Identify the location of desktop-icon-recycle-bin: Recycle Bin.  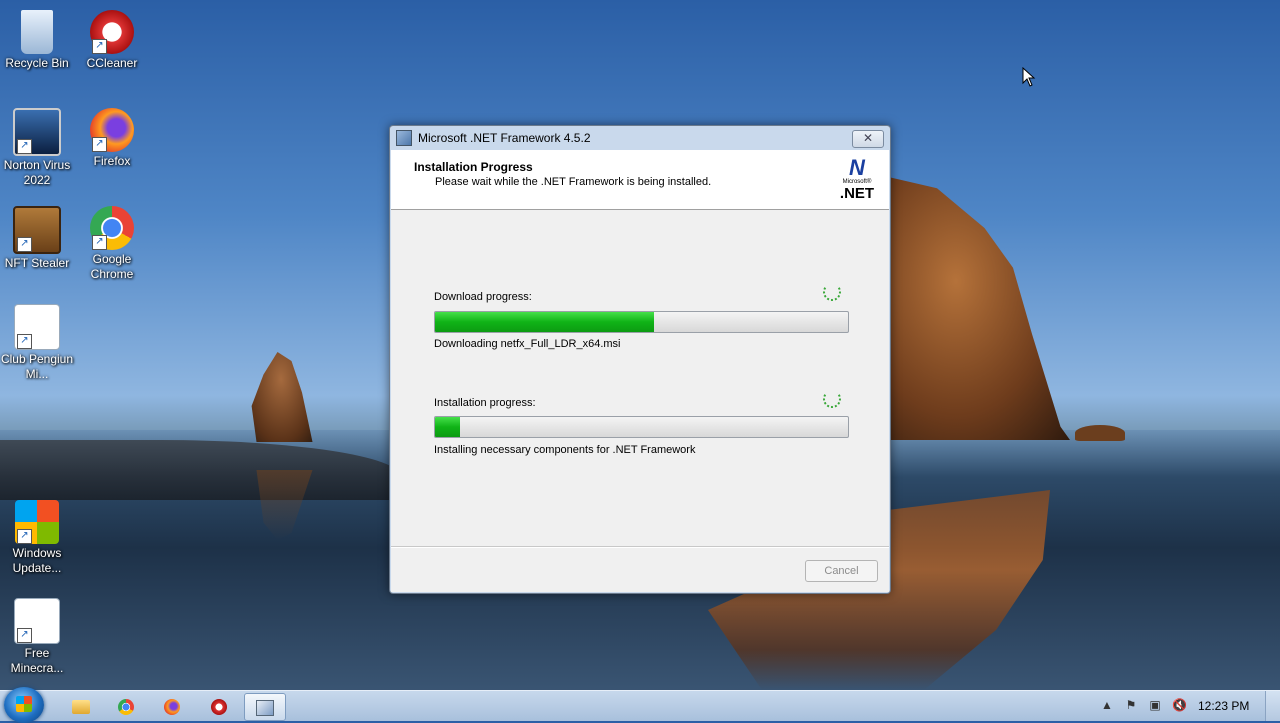
(37, 37).